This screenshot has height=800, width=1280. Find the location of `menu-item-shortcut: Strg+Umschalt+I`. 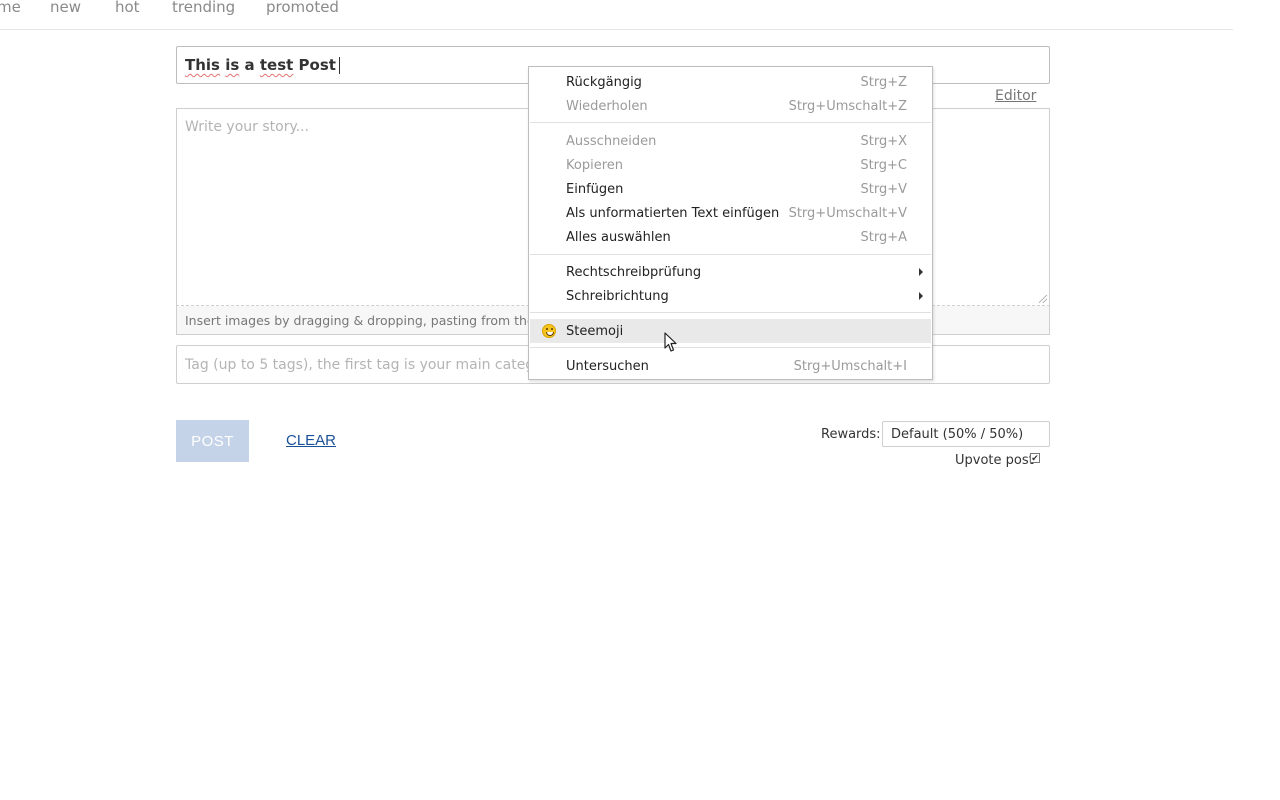

menu-item-shortcut: Strg+Umschalt+I is located at coordinates (850, 366).